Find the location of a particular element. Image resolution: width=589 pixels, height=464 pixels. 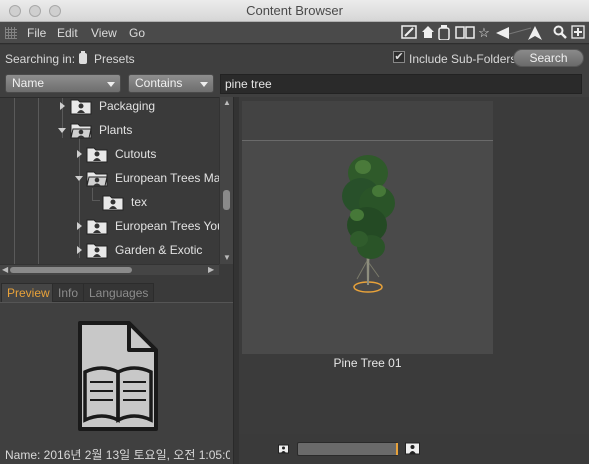

scroll-up-arrow-icon: ▲ is located at coordinates (227, 102).